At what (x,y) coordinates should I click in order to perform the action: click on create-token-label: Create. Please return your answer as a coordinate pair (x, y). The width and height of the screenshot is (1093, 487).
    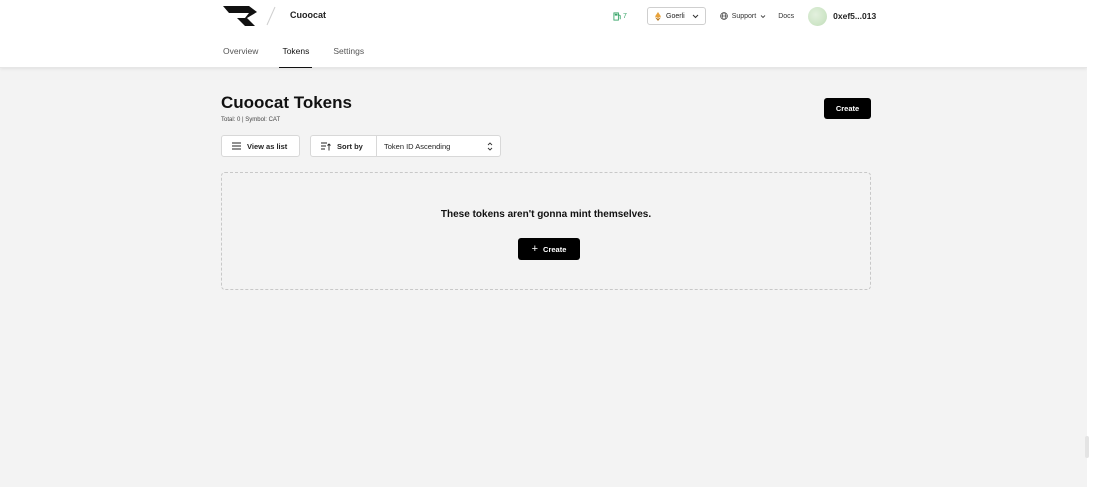
    Looking at the image, I should click on (555, 249).